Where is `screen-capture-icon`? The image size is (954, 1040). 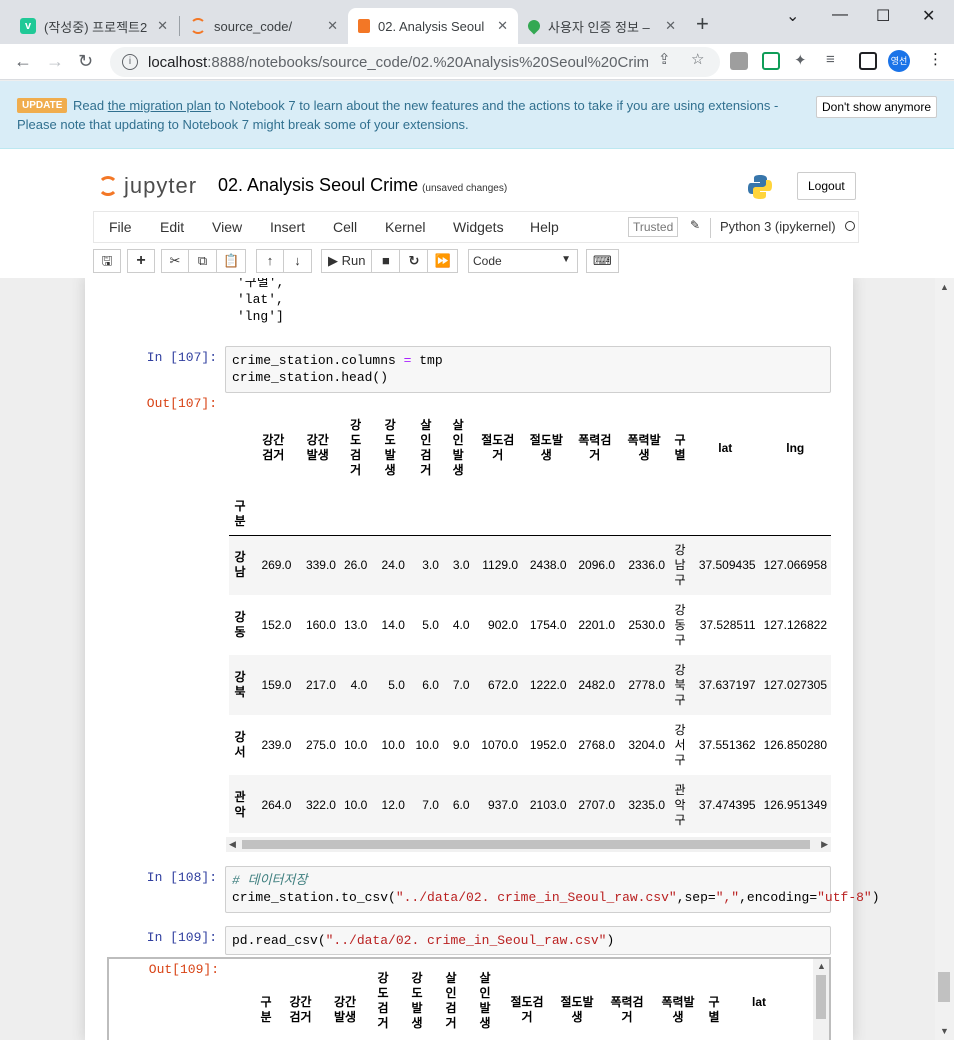
screen-capture-icon is located at coordinates (771, 61).